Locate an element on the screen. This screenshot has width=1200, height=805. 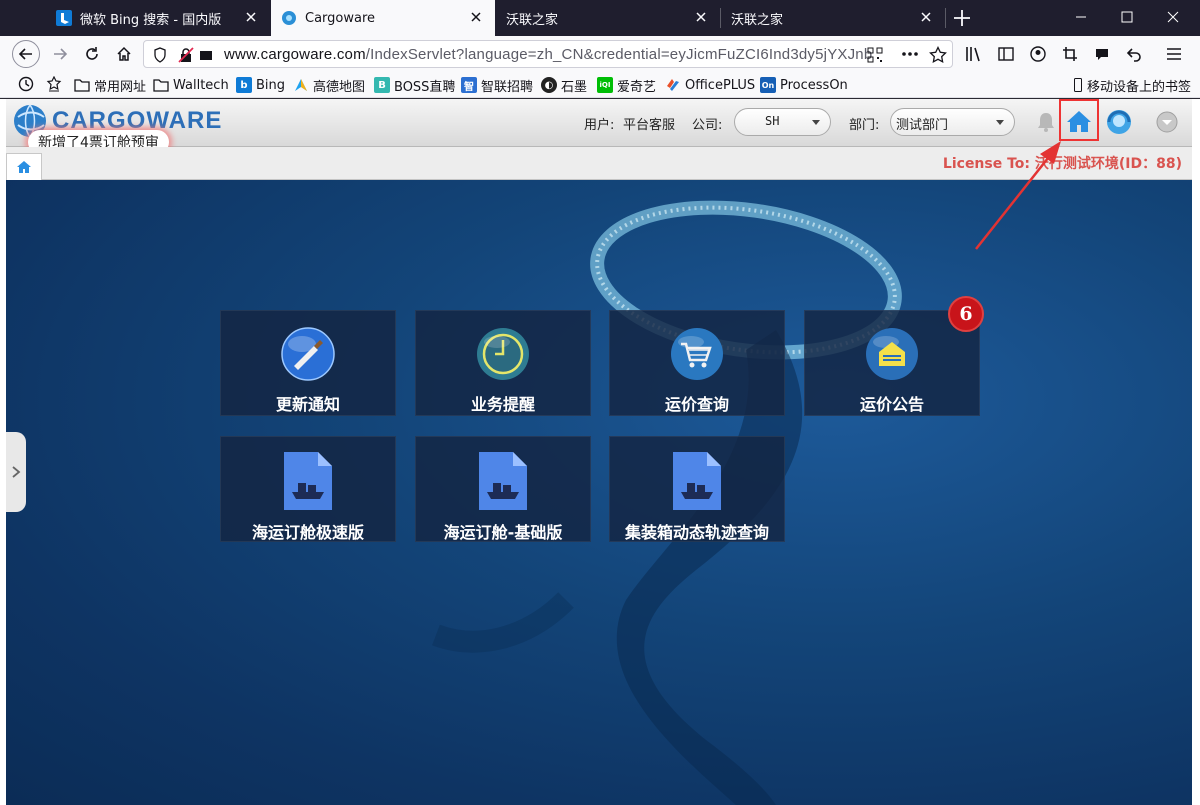
sidebar-button is located at coordinates (1006, 54).